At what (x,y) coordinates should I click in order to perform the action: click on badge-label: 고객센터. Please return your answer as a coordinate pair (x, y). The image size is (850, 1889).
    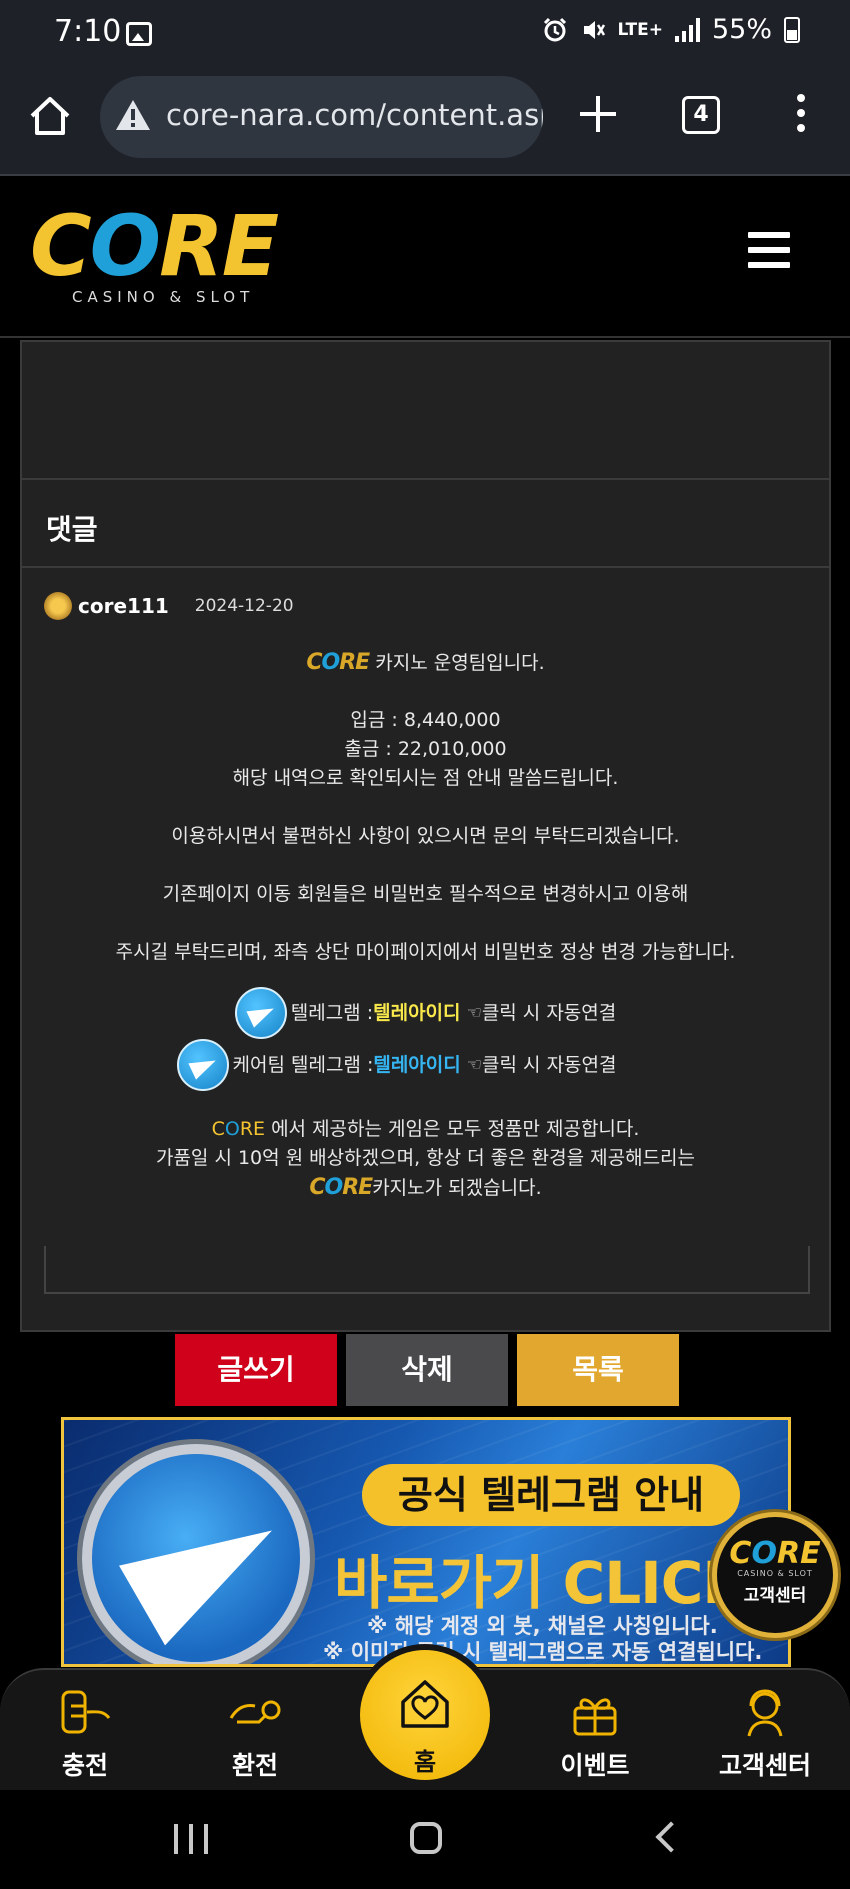
    Looking at the image, I should click on (775, 1596).